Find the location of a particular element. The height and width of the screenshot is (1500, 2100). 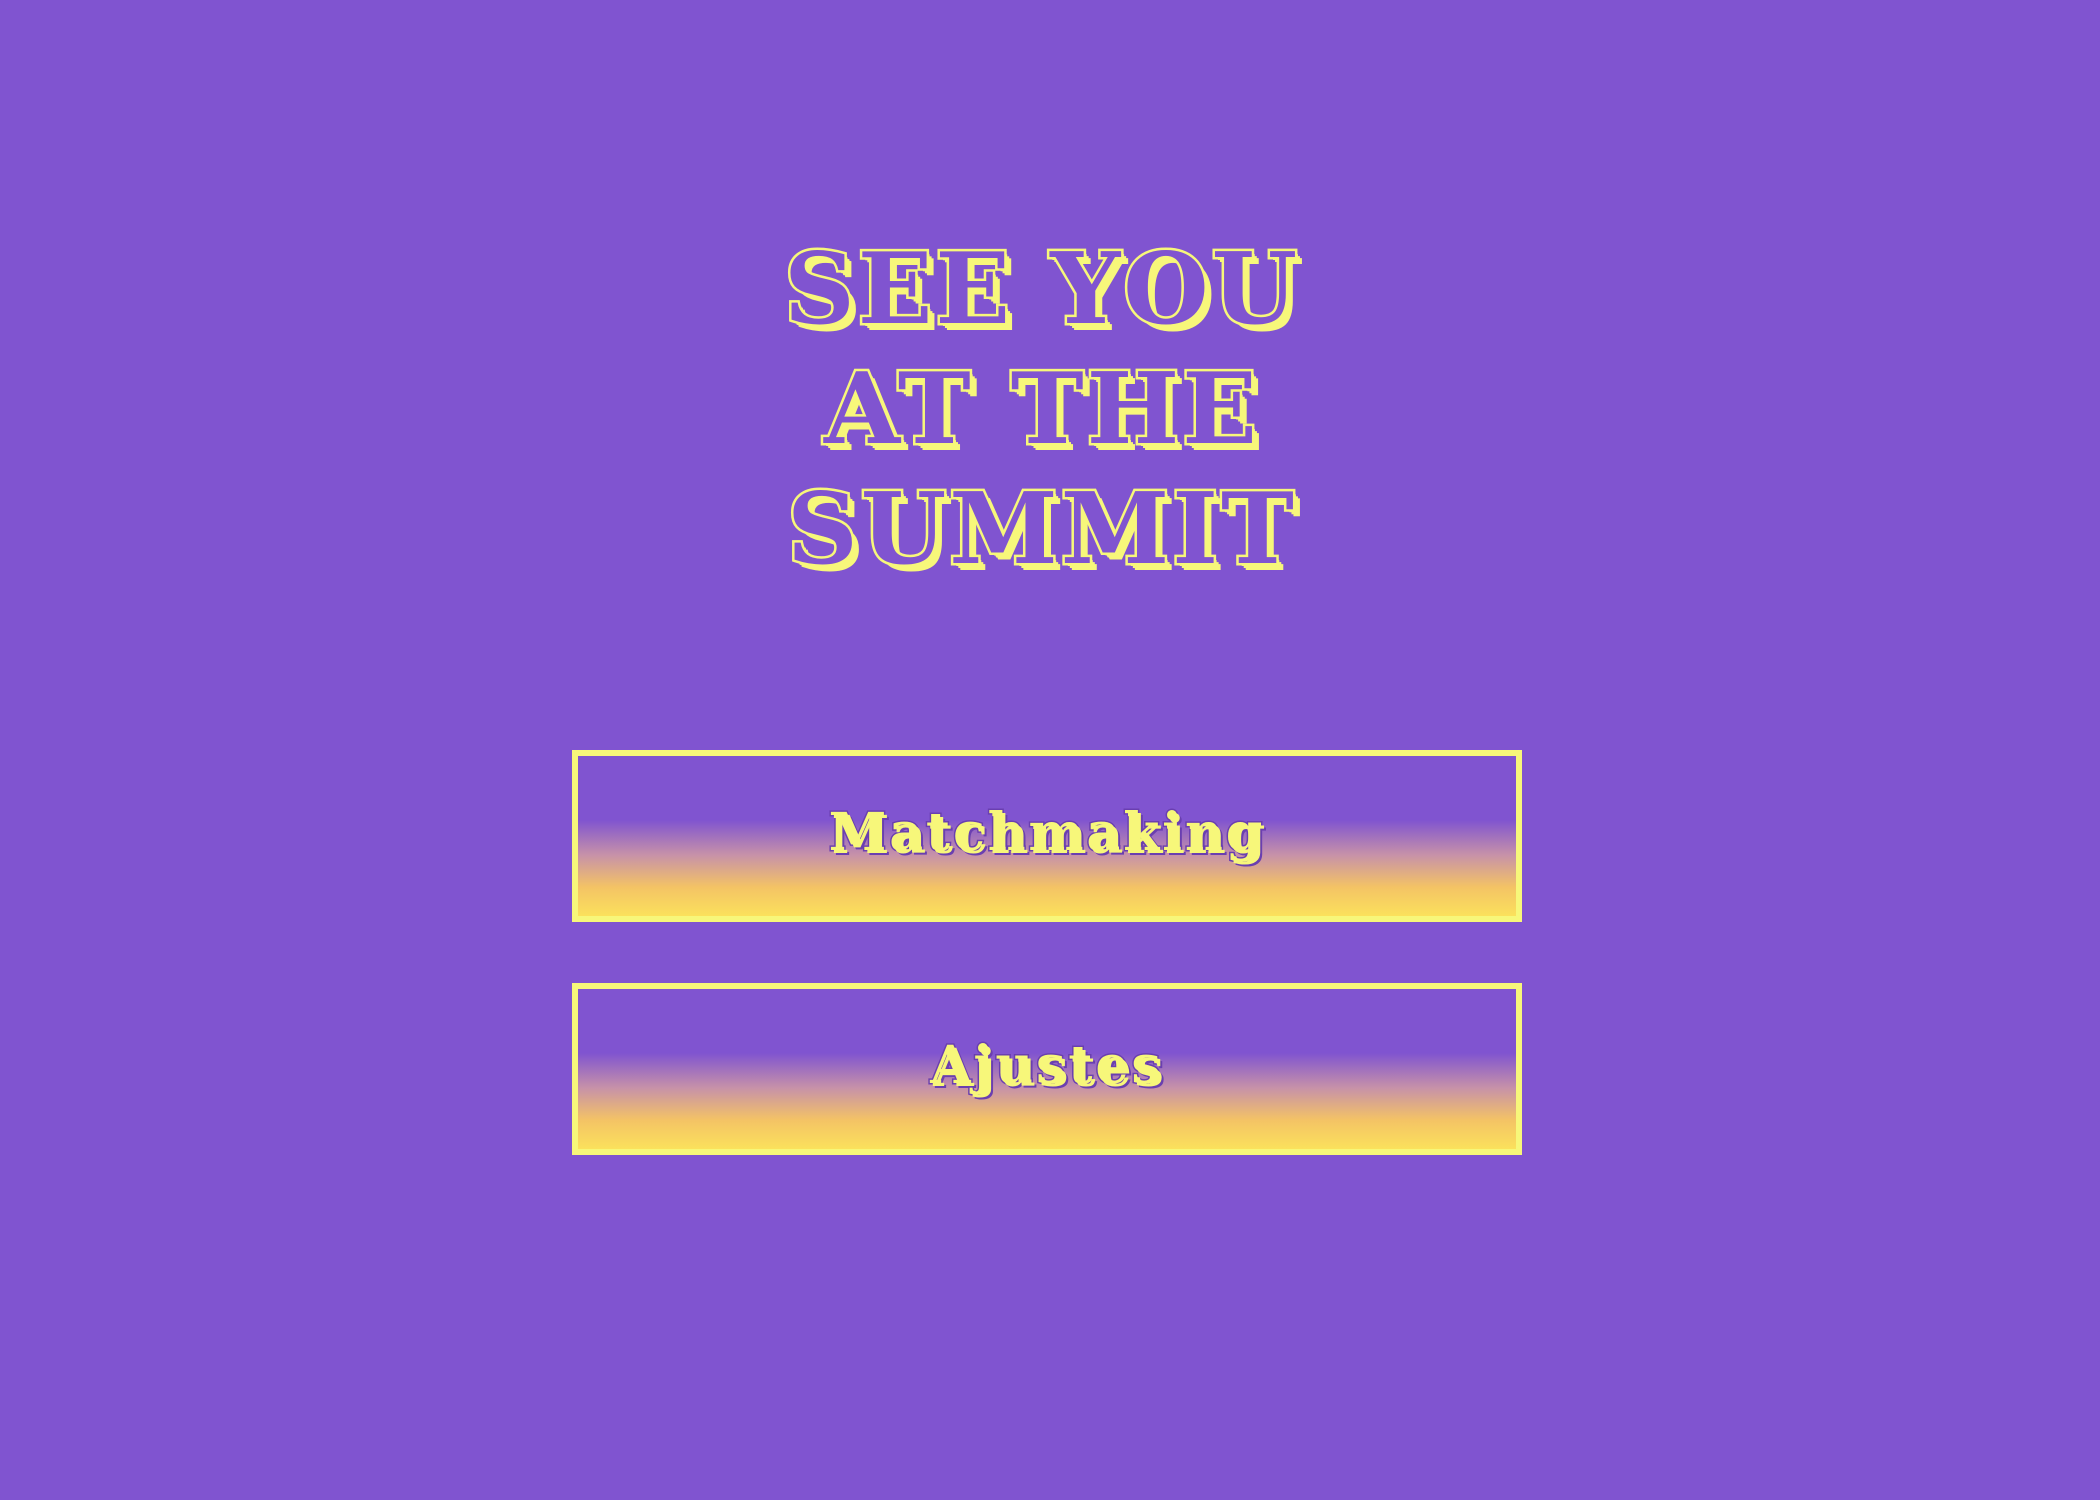

matchmaking-button: Matchmaking is located at coordinates (1047, 836).